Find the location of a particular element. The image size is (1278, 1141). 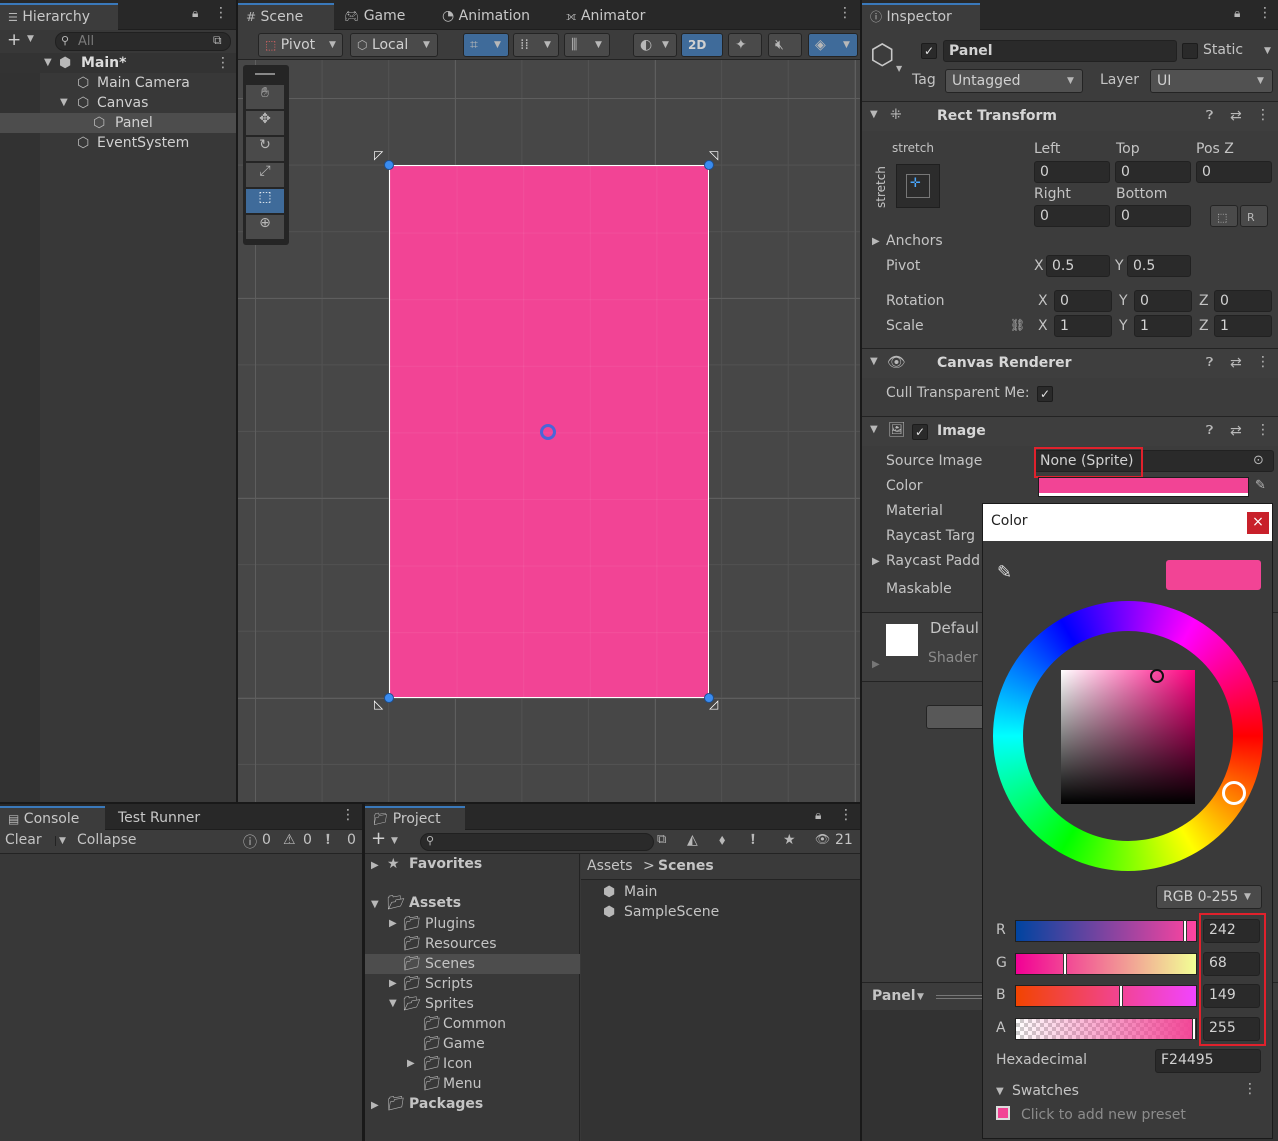

rect-handle-bl is located at coordinates (389, 698).